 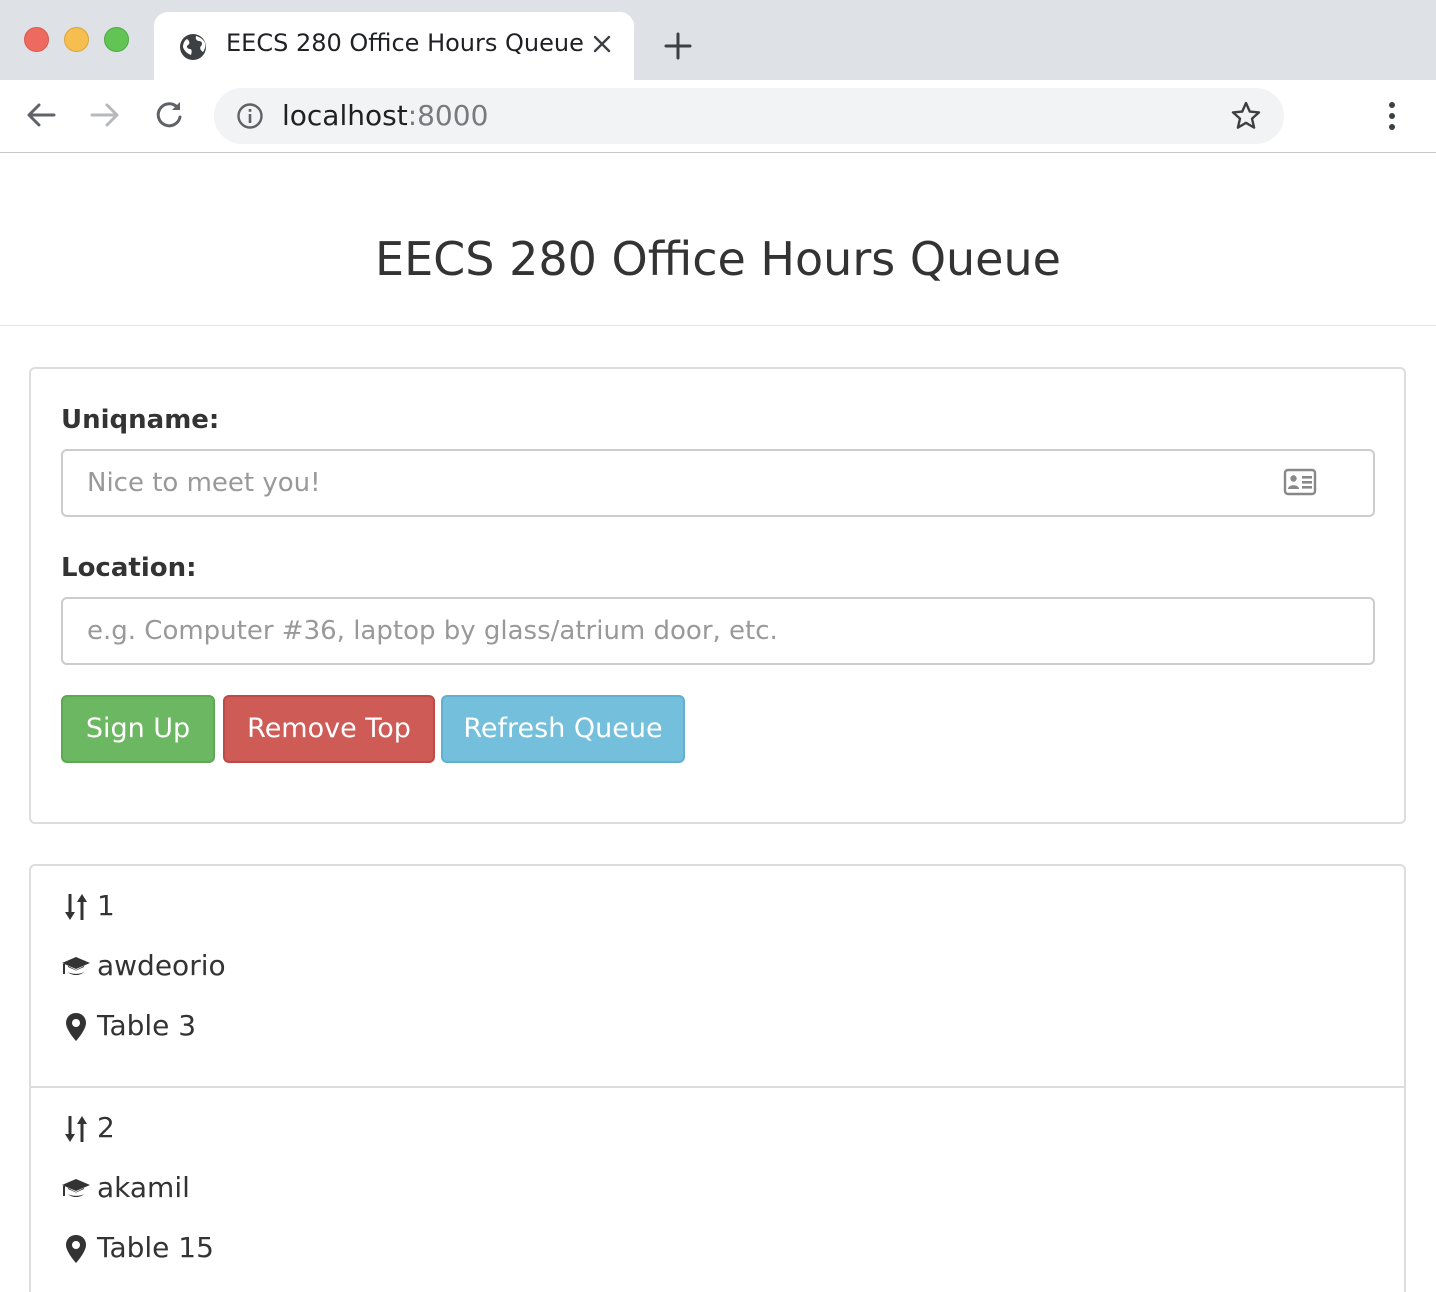 What do you see at coordinates (116, 39) in the screenshot?
I see `maximize-window-button` at bounding box center [116, 39].